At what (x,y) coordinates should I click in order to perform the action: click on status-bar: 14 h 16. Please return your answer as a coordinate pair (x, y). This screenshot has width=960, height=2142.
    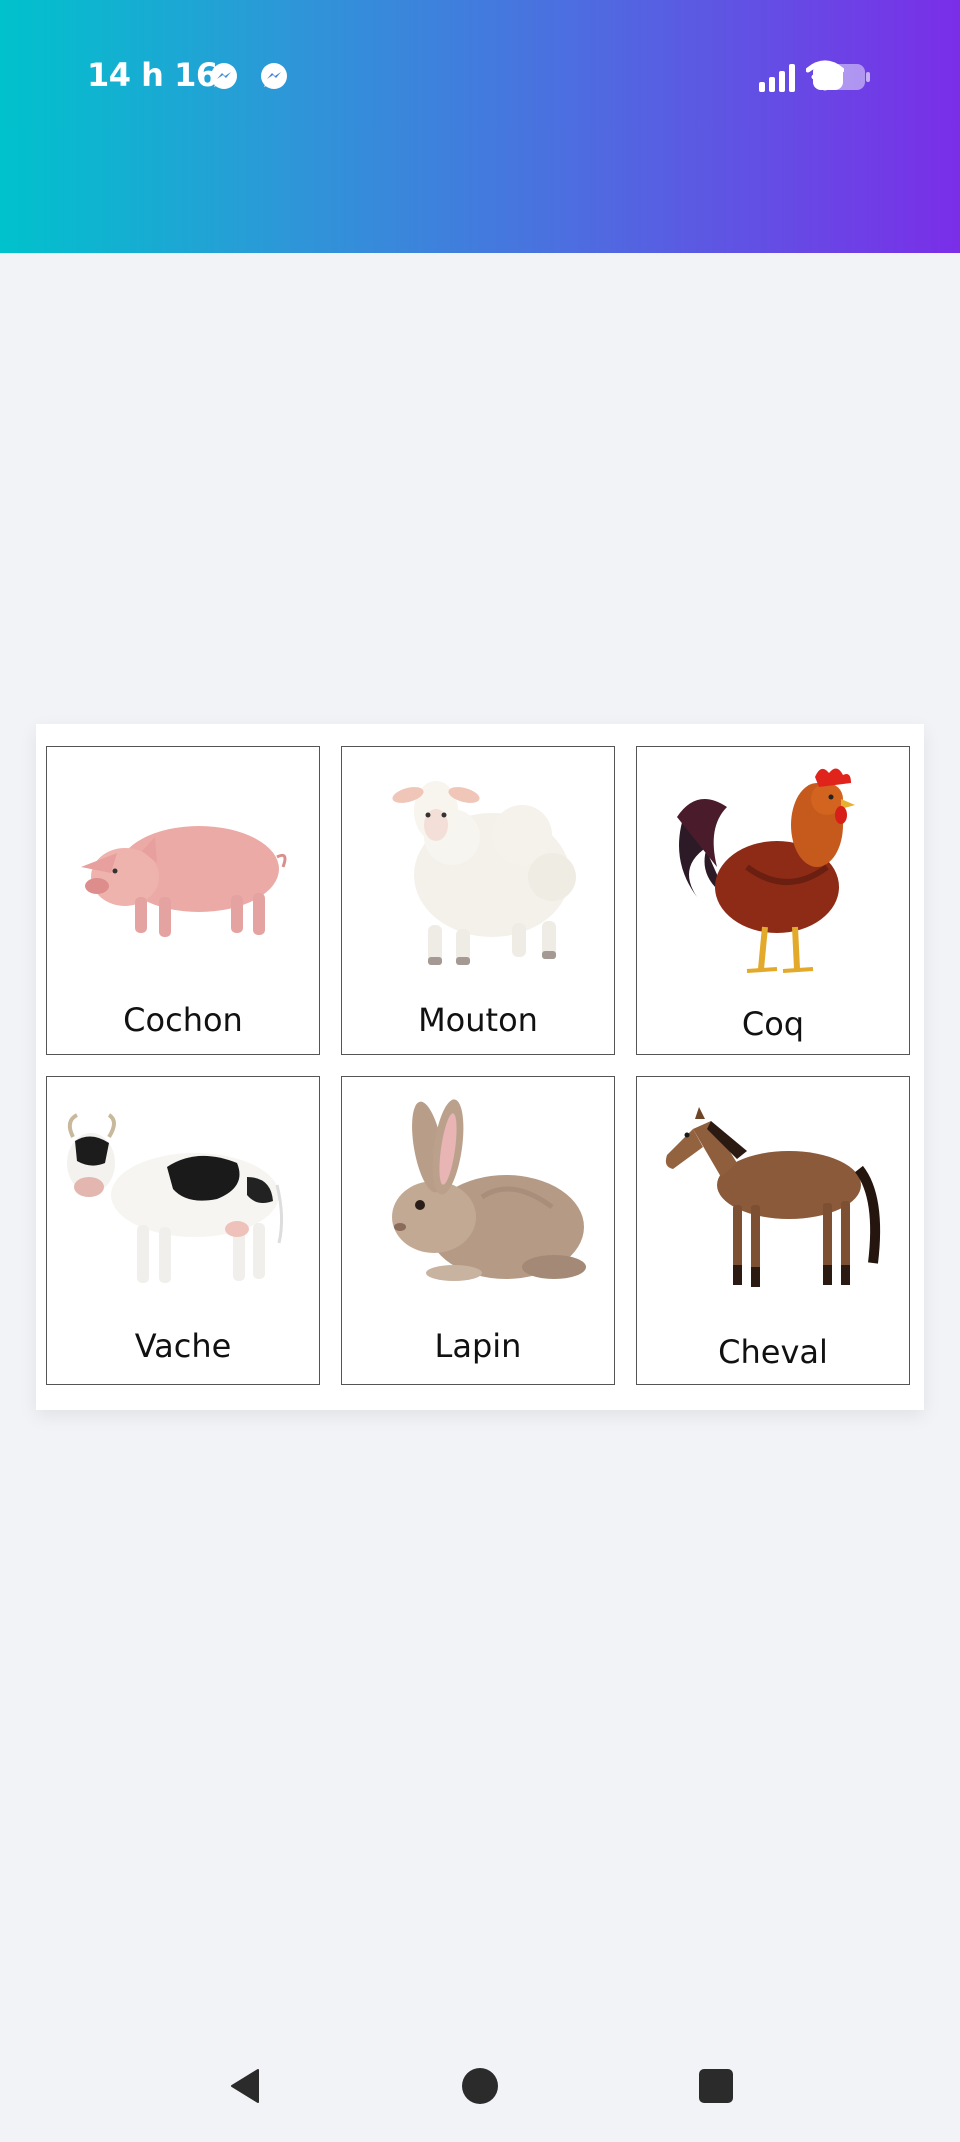
    Looking at the image, I should click on (480, 126).